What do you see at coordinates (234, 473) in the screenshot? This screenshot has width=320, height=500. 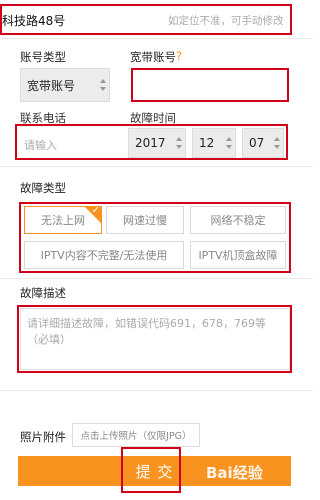 I see `watermark-logo: Bai经验` at bounding box center [234, 473].